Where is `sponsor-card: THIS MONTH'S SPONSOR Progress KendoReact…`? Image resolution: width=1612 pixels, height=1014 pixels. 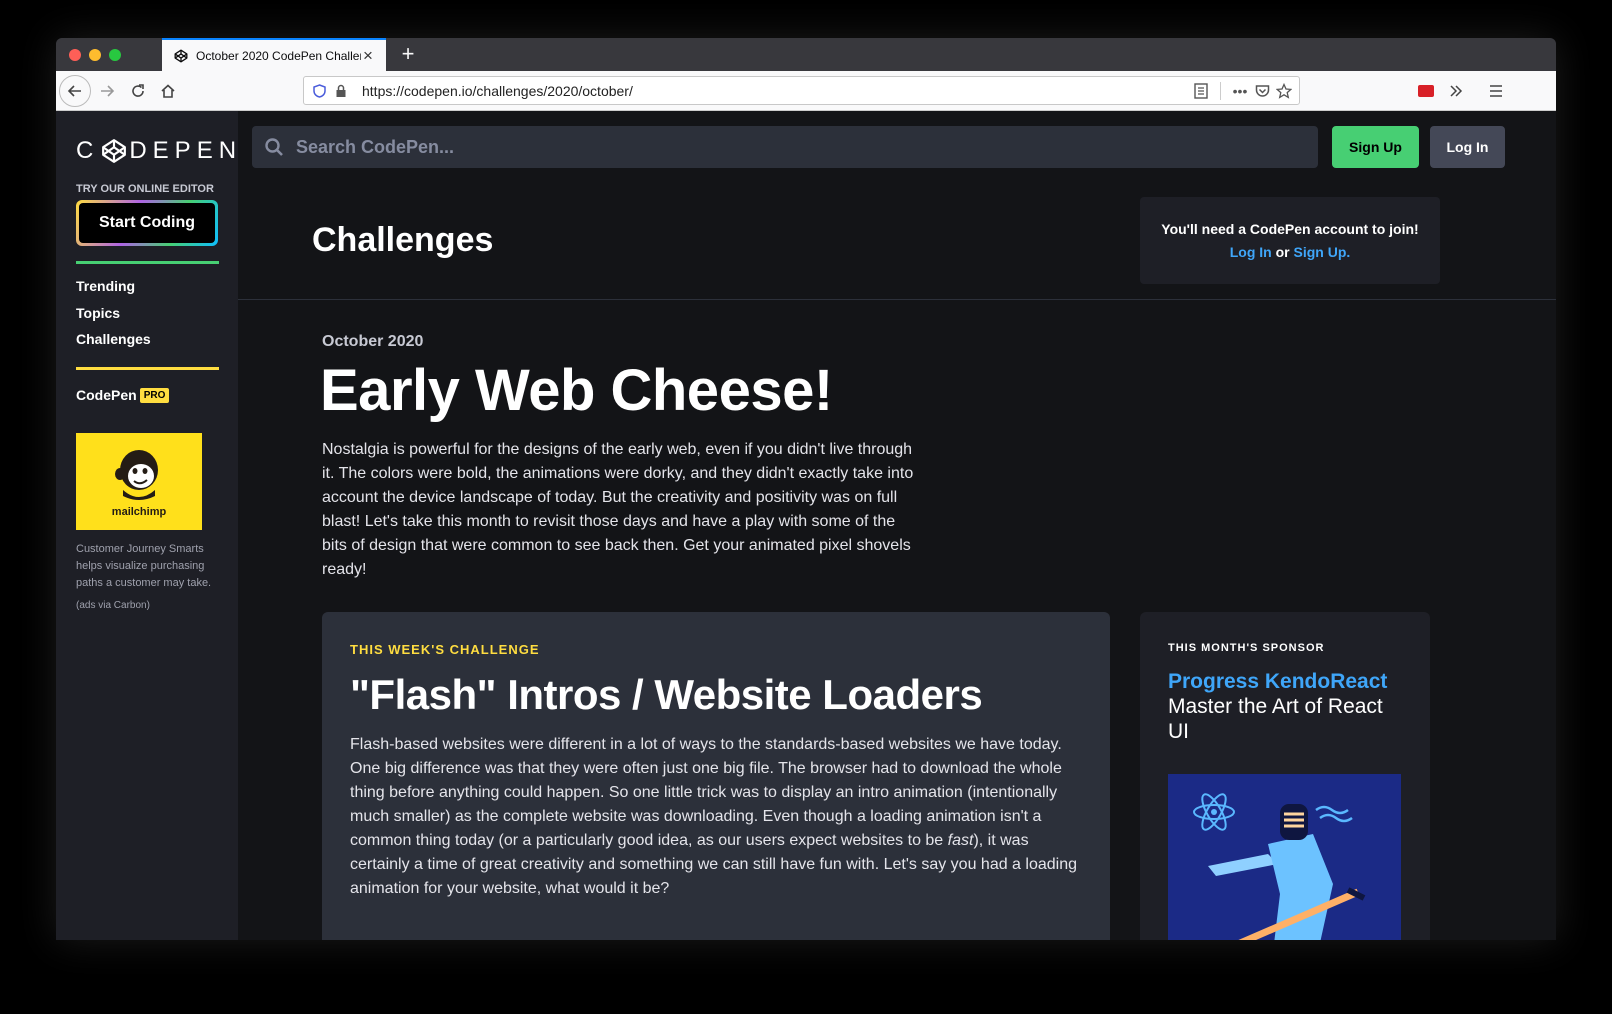
sponsor-card: THIS MONTH'S SPONSOR Progress KendoReact… is located at coordinates (1285, 776).